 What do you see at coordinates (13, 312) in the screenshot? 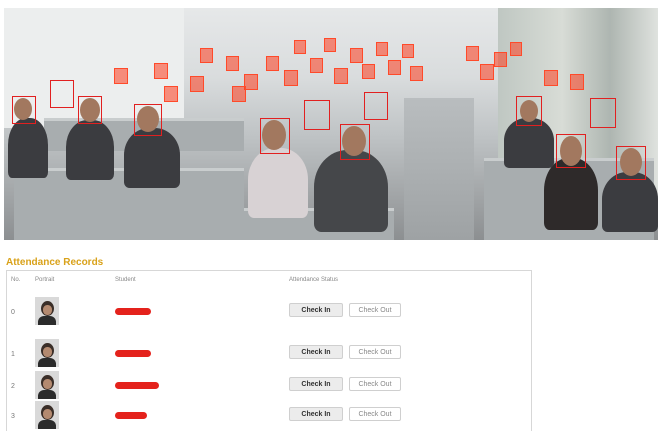
I see `row-index: 0` at bounding box center [13, 312].